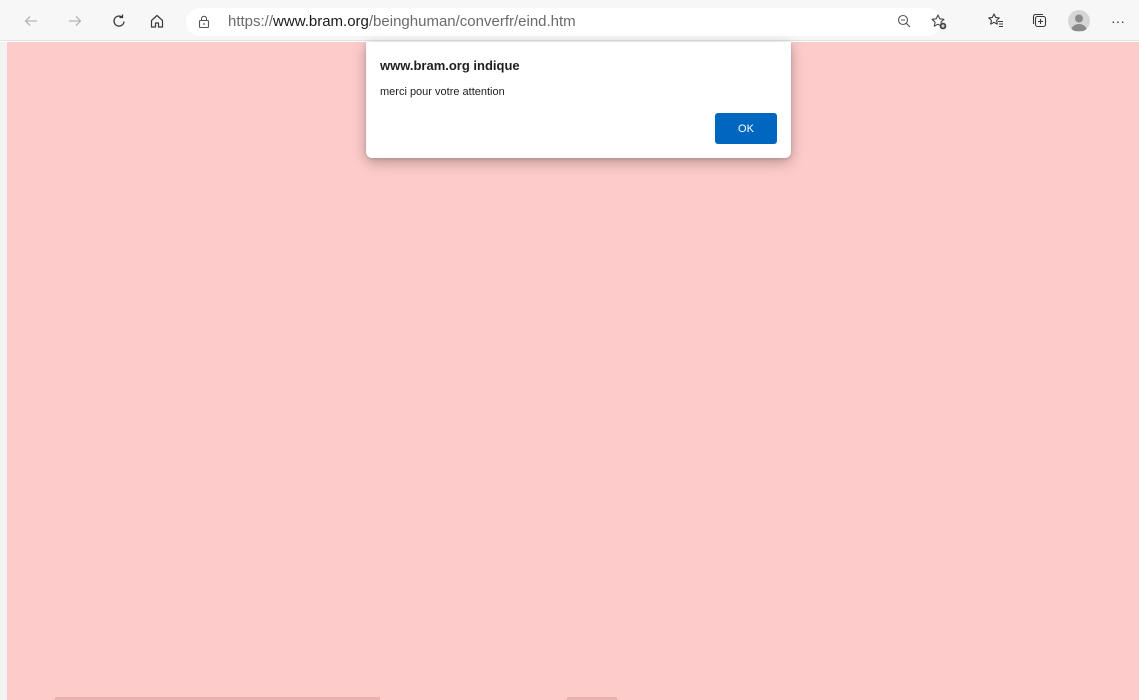  What do you see at coordinates (251, 21) in the screenshot?
I see `url-scheme: https://` at bounding box center [251, 21].